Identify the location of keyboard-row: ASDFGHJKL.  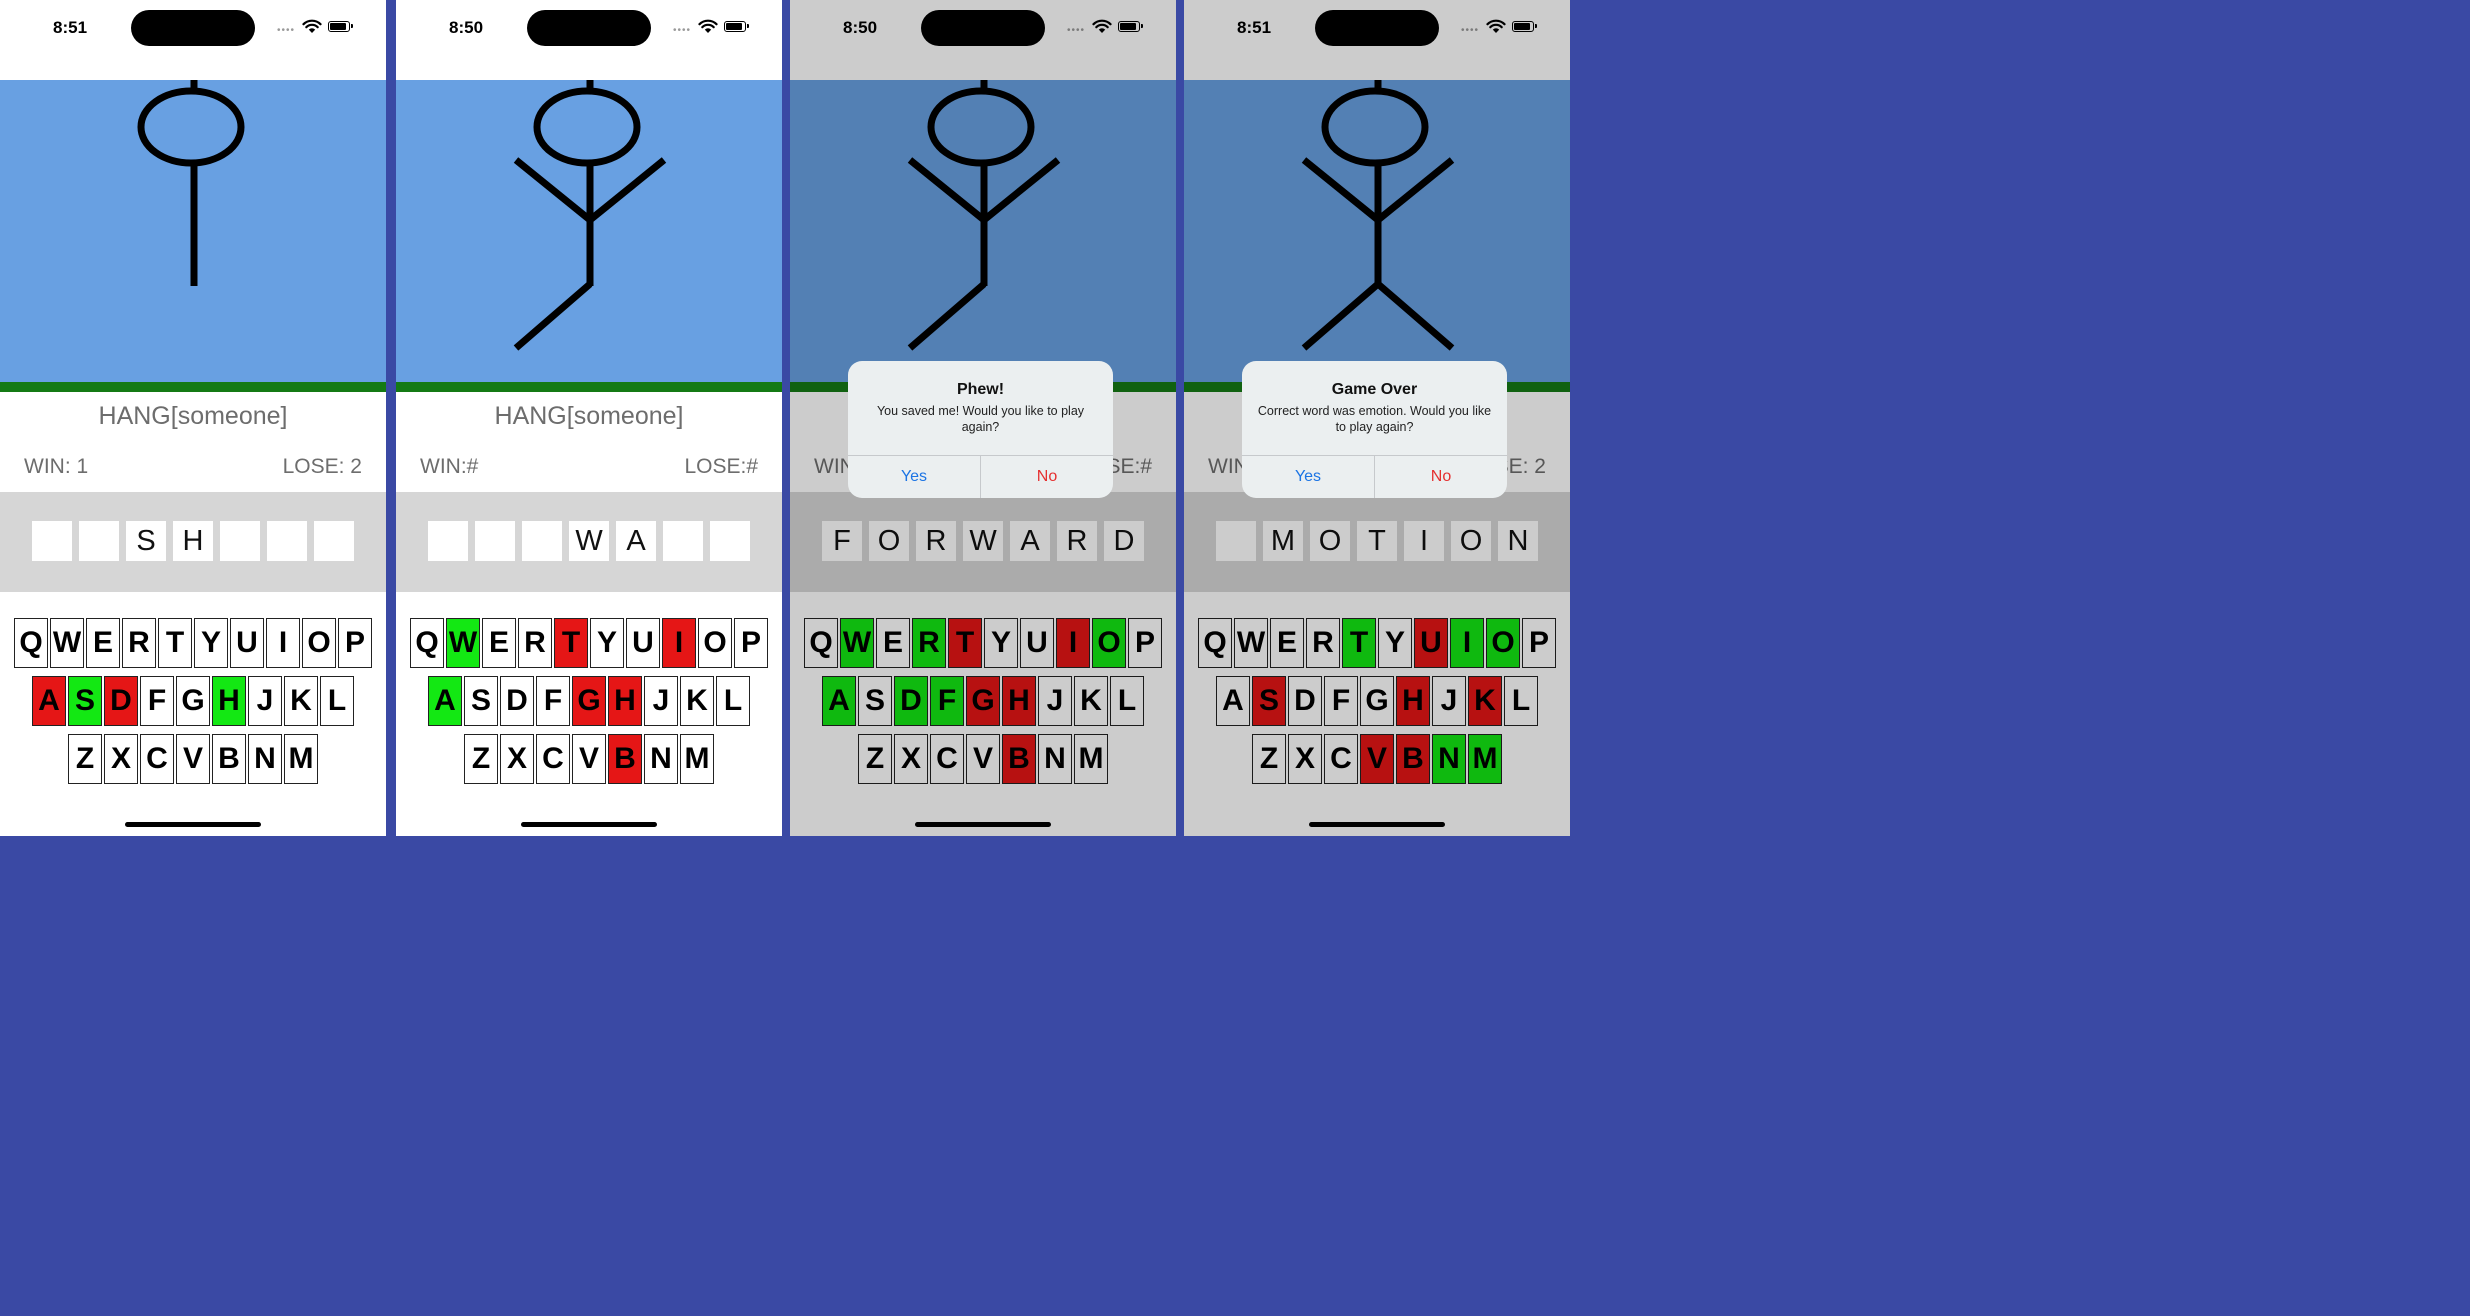
(589, 701).